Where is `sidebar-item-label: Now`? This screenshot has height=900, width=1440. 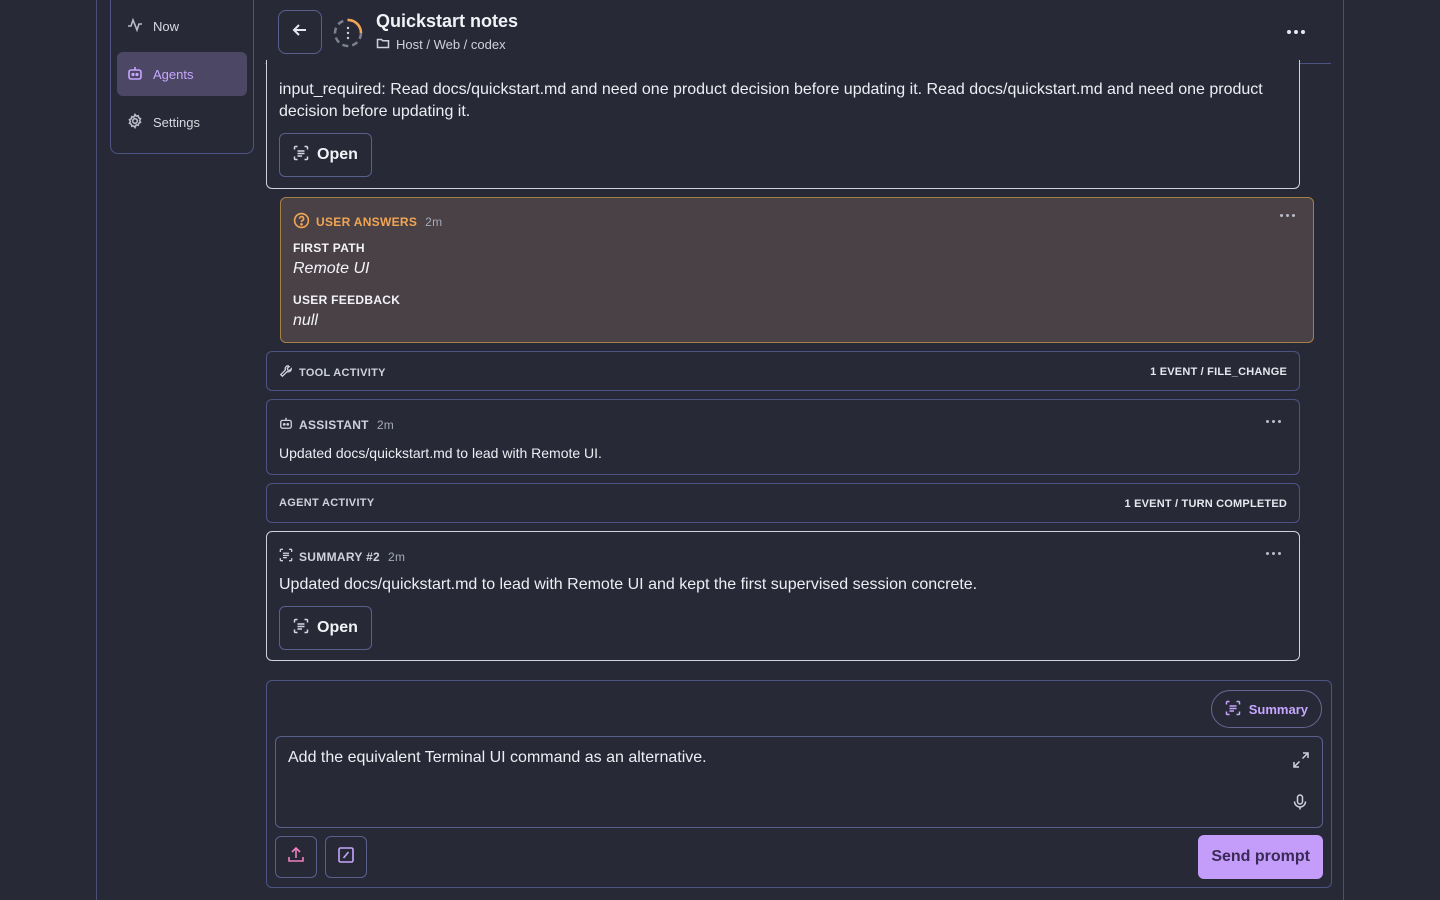
sidebar-item-label: Now is located at coordinates (166, 26).